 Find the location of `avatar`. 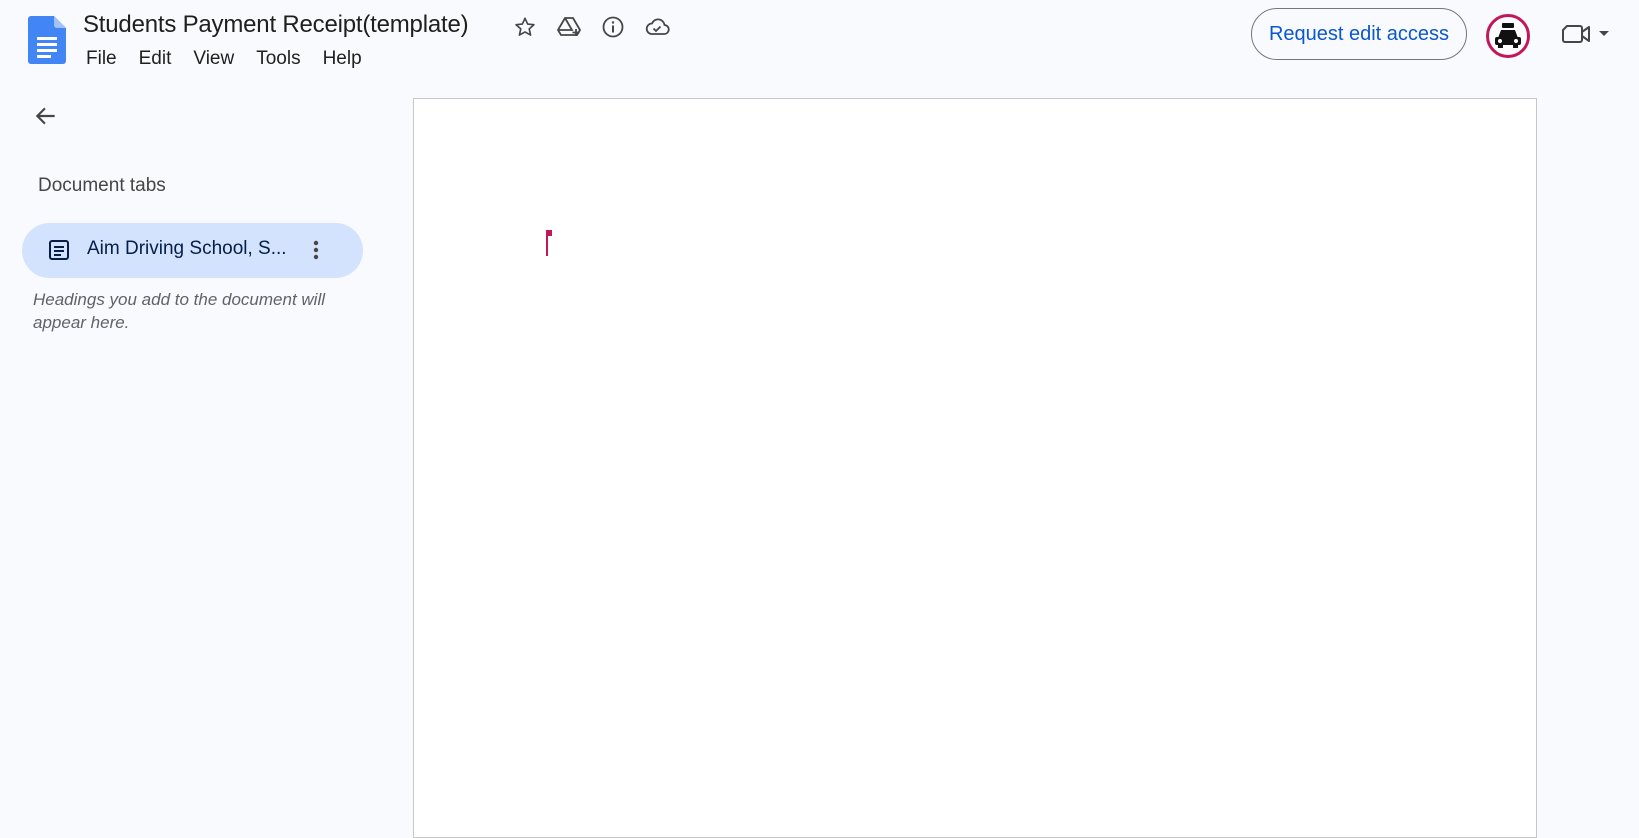

avatar is located at coordinates (1508, 36).